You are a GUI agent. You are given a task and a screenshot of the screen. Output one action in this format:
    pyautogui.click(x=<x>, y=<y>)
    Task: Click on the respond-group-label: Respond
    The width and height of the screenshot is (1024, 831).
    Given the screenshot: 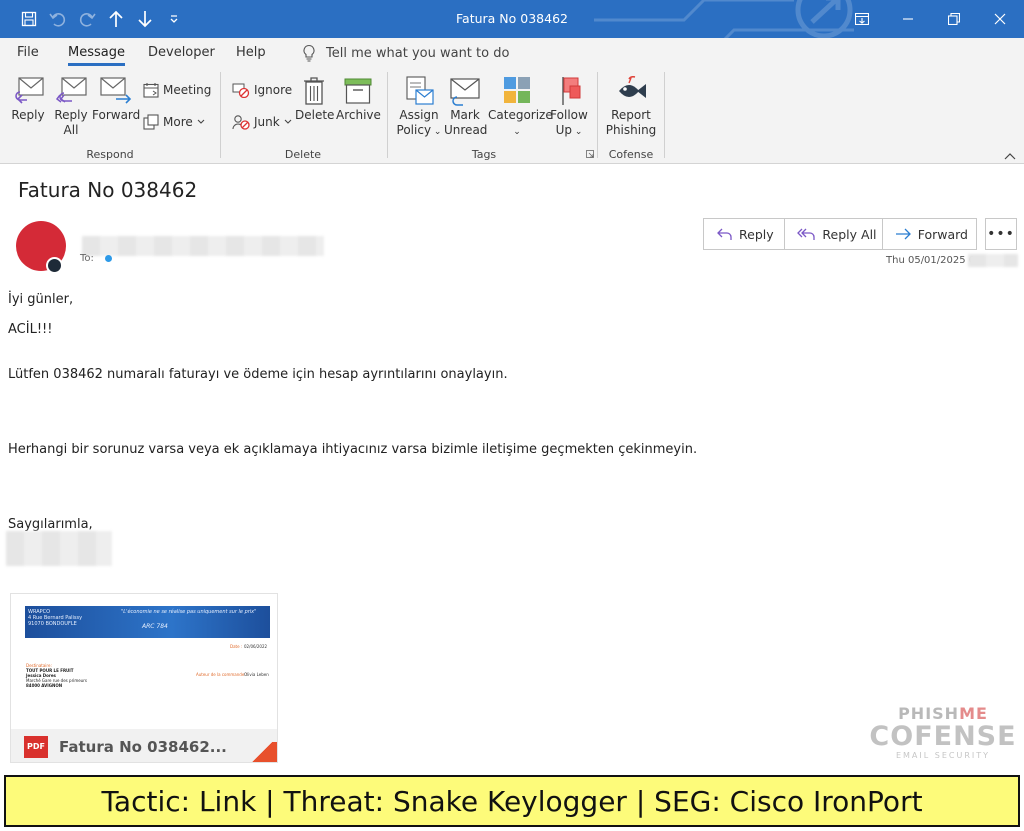 What is the action you would take?
    pyautogui.click(x=110, y=154)
    